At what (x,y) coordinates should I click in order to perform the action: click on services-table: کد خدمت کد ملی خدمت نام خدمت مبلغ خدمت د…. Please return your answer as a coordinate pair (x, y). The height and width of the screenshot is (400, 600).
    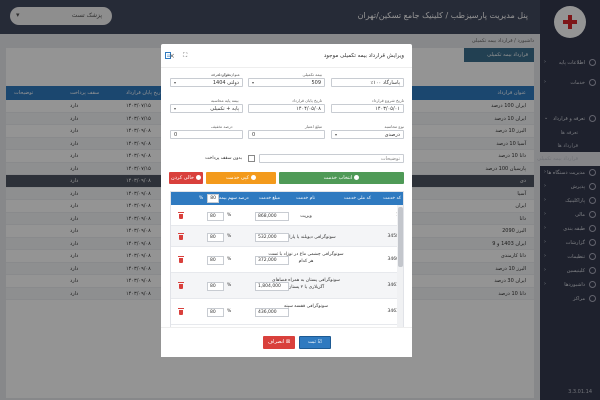
    Looking at the image, I should click on (287, 266).